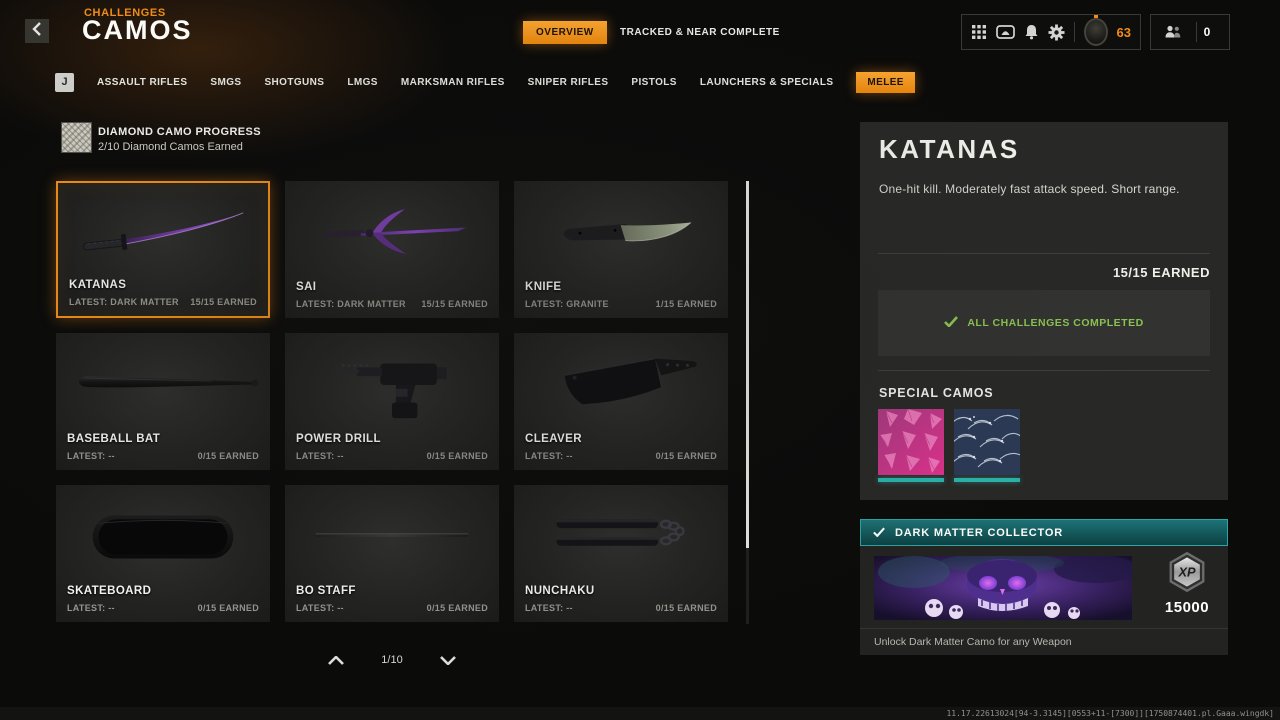 The image size is (1280, 720). I want to click on detail-title: KATANAS, so click(949, 149).